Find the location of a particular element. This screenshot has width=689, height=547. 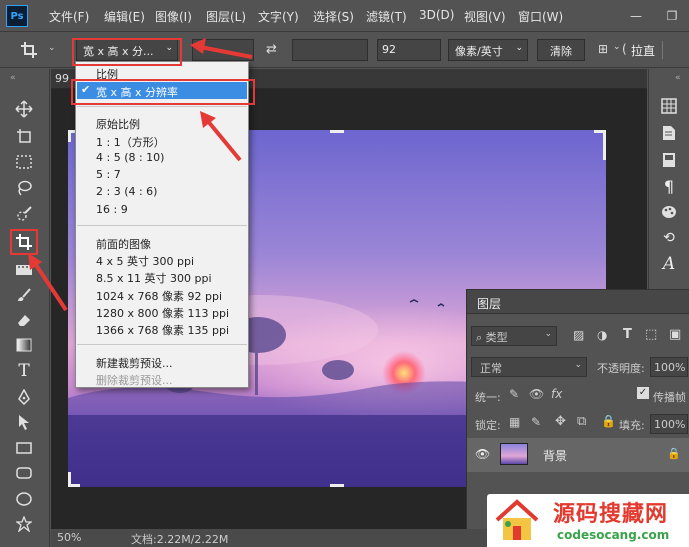

house-logo-icon is located at coordinates (517, 519).